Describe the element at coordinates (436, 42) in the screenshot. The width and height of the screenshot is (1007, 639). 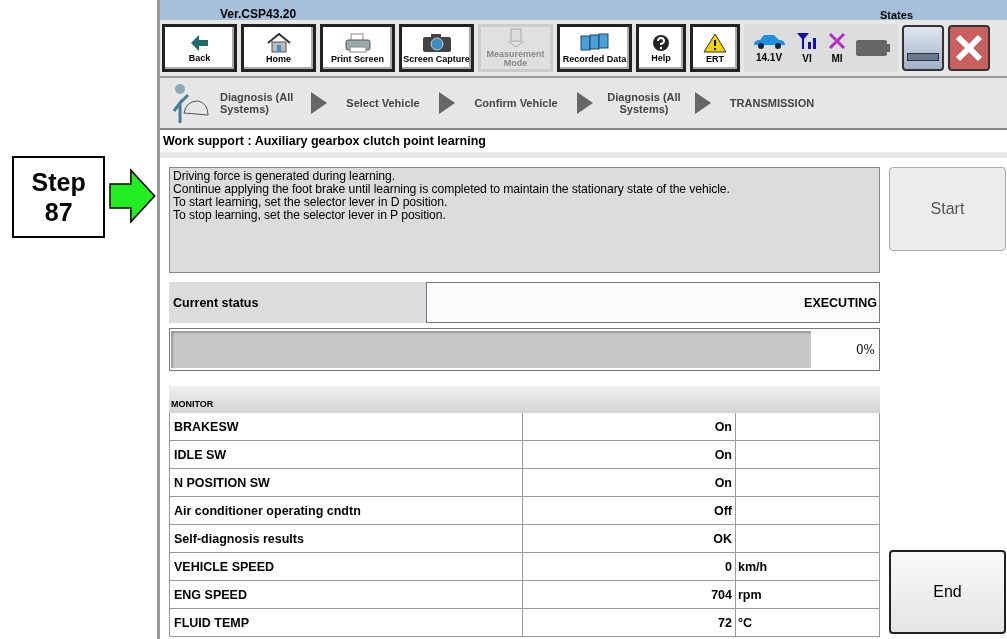
I see `camera-icon` at that location.